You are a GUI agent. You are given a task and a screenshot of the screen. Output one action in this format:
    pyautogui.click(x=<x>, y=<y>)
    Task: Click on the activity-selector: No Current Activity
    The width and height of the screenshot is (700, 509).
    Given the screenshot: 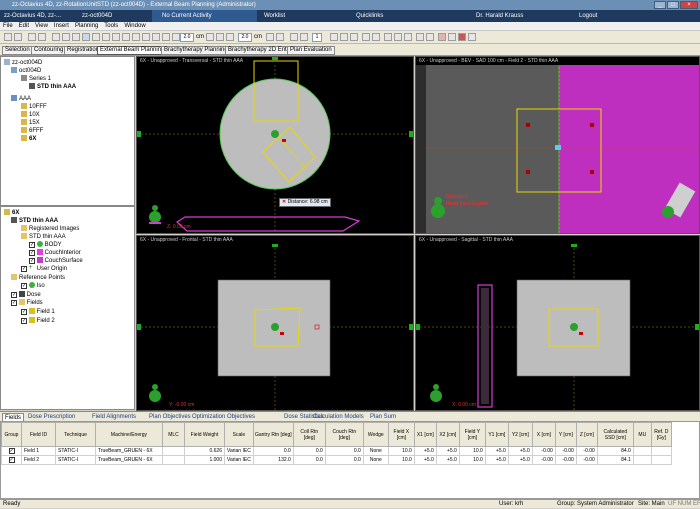 What is the action you would take?
    pyautogui.click(x=204, y=16)
    